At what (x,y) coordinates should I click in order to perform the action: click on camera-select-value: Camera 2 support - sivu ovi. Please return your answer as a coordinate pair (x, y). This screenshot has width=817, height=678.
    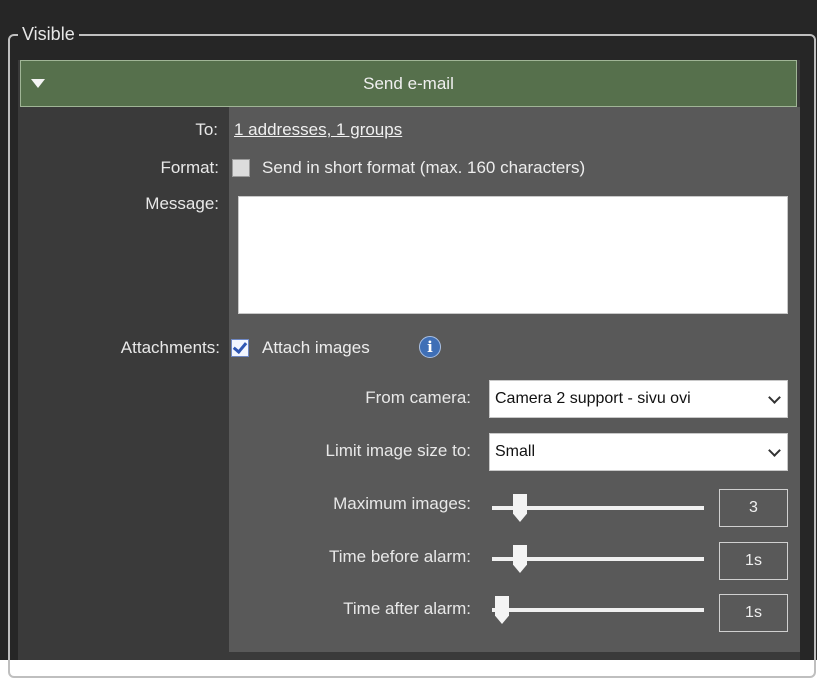
    Looking at the image, I should click on (593, 398).